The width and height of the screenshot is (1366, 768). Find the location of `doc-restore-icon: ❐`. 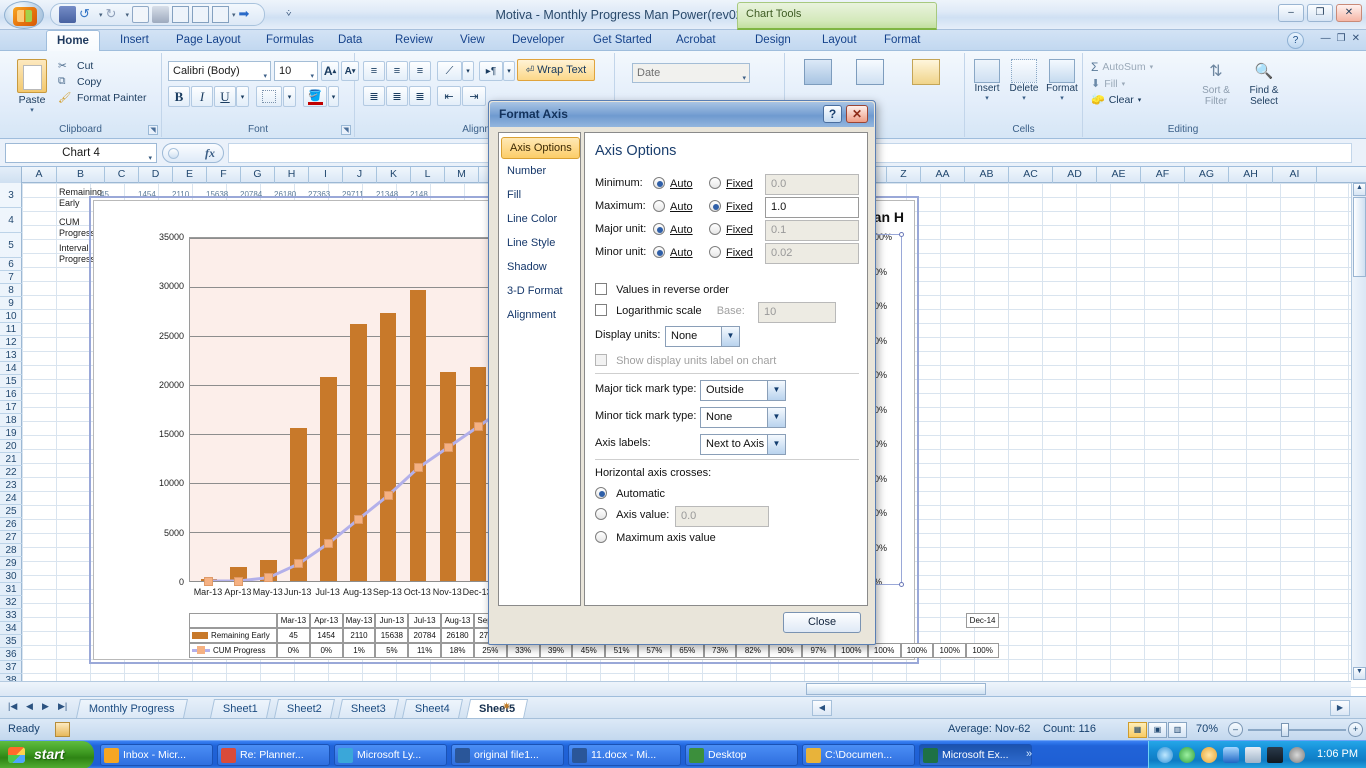

doc-restore-icon: ❐ is located at coordinates (1341, 38).